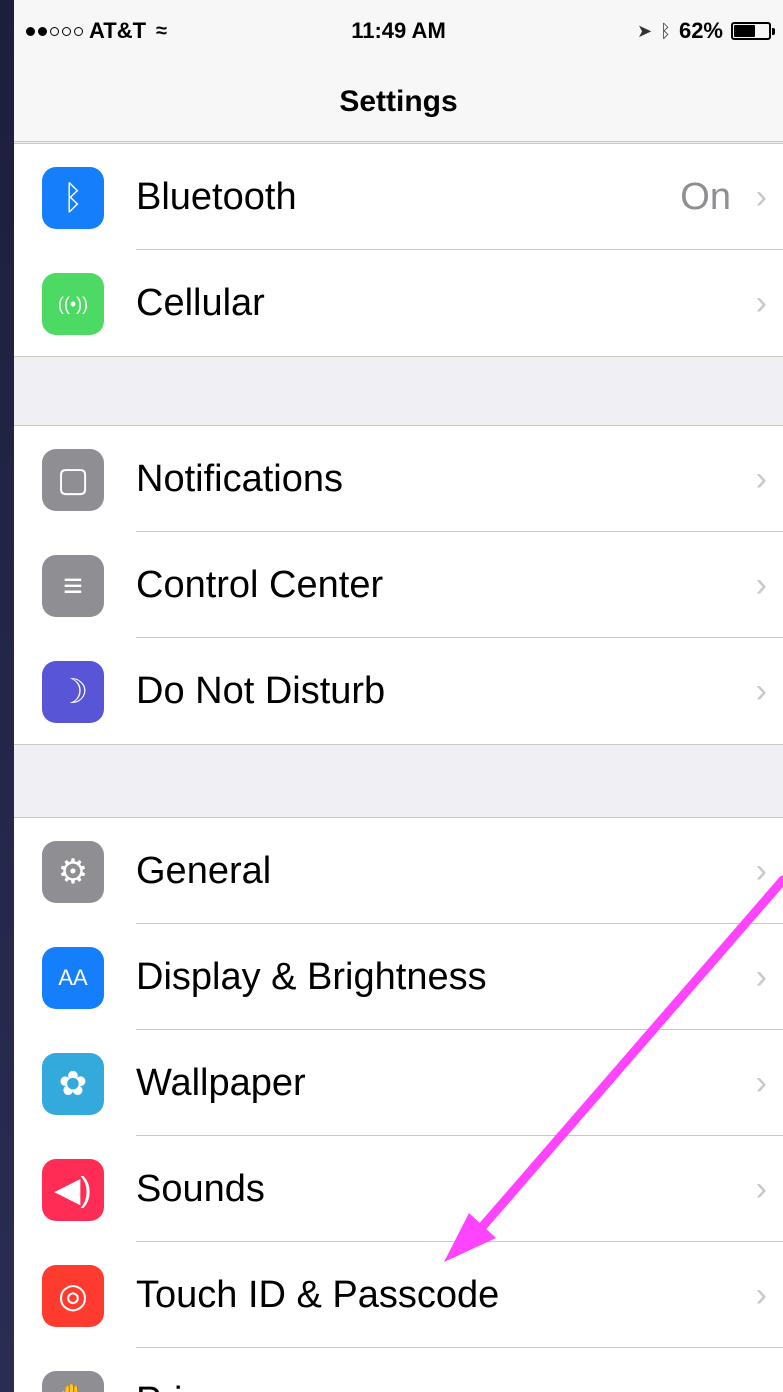 Image resolution: width=783 pixels, height=1392 pixels. What do you see at coordinates (398, 1370) in the screenshot?
I see `settings-row-privacy: ✋ Privacy ›` at bounding box center [398, 1370].